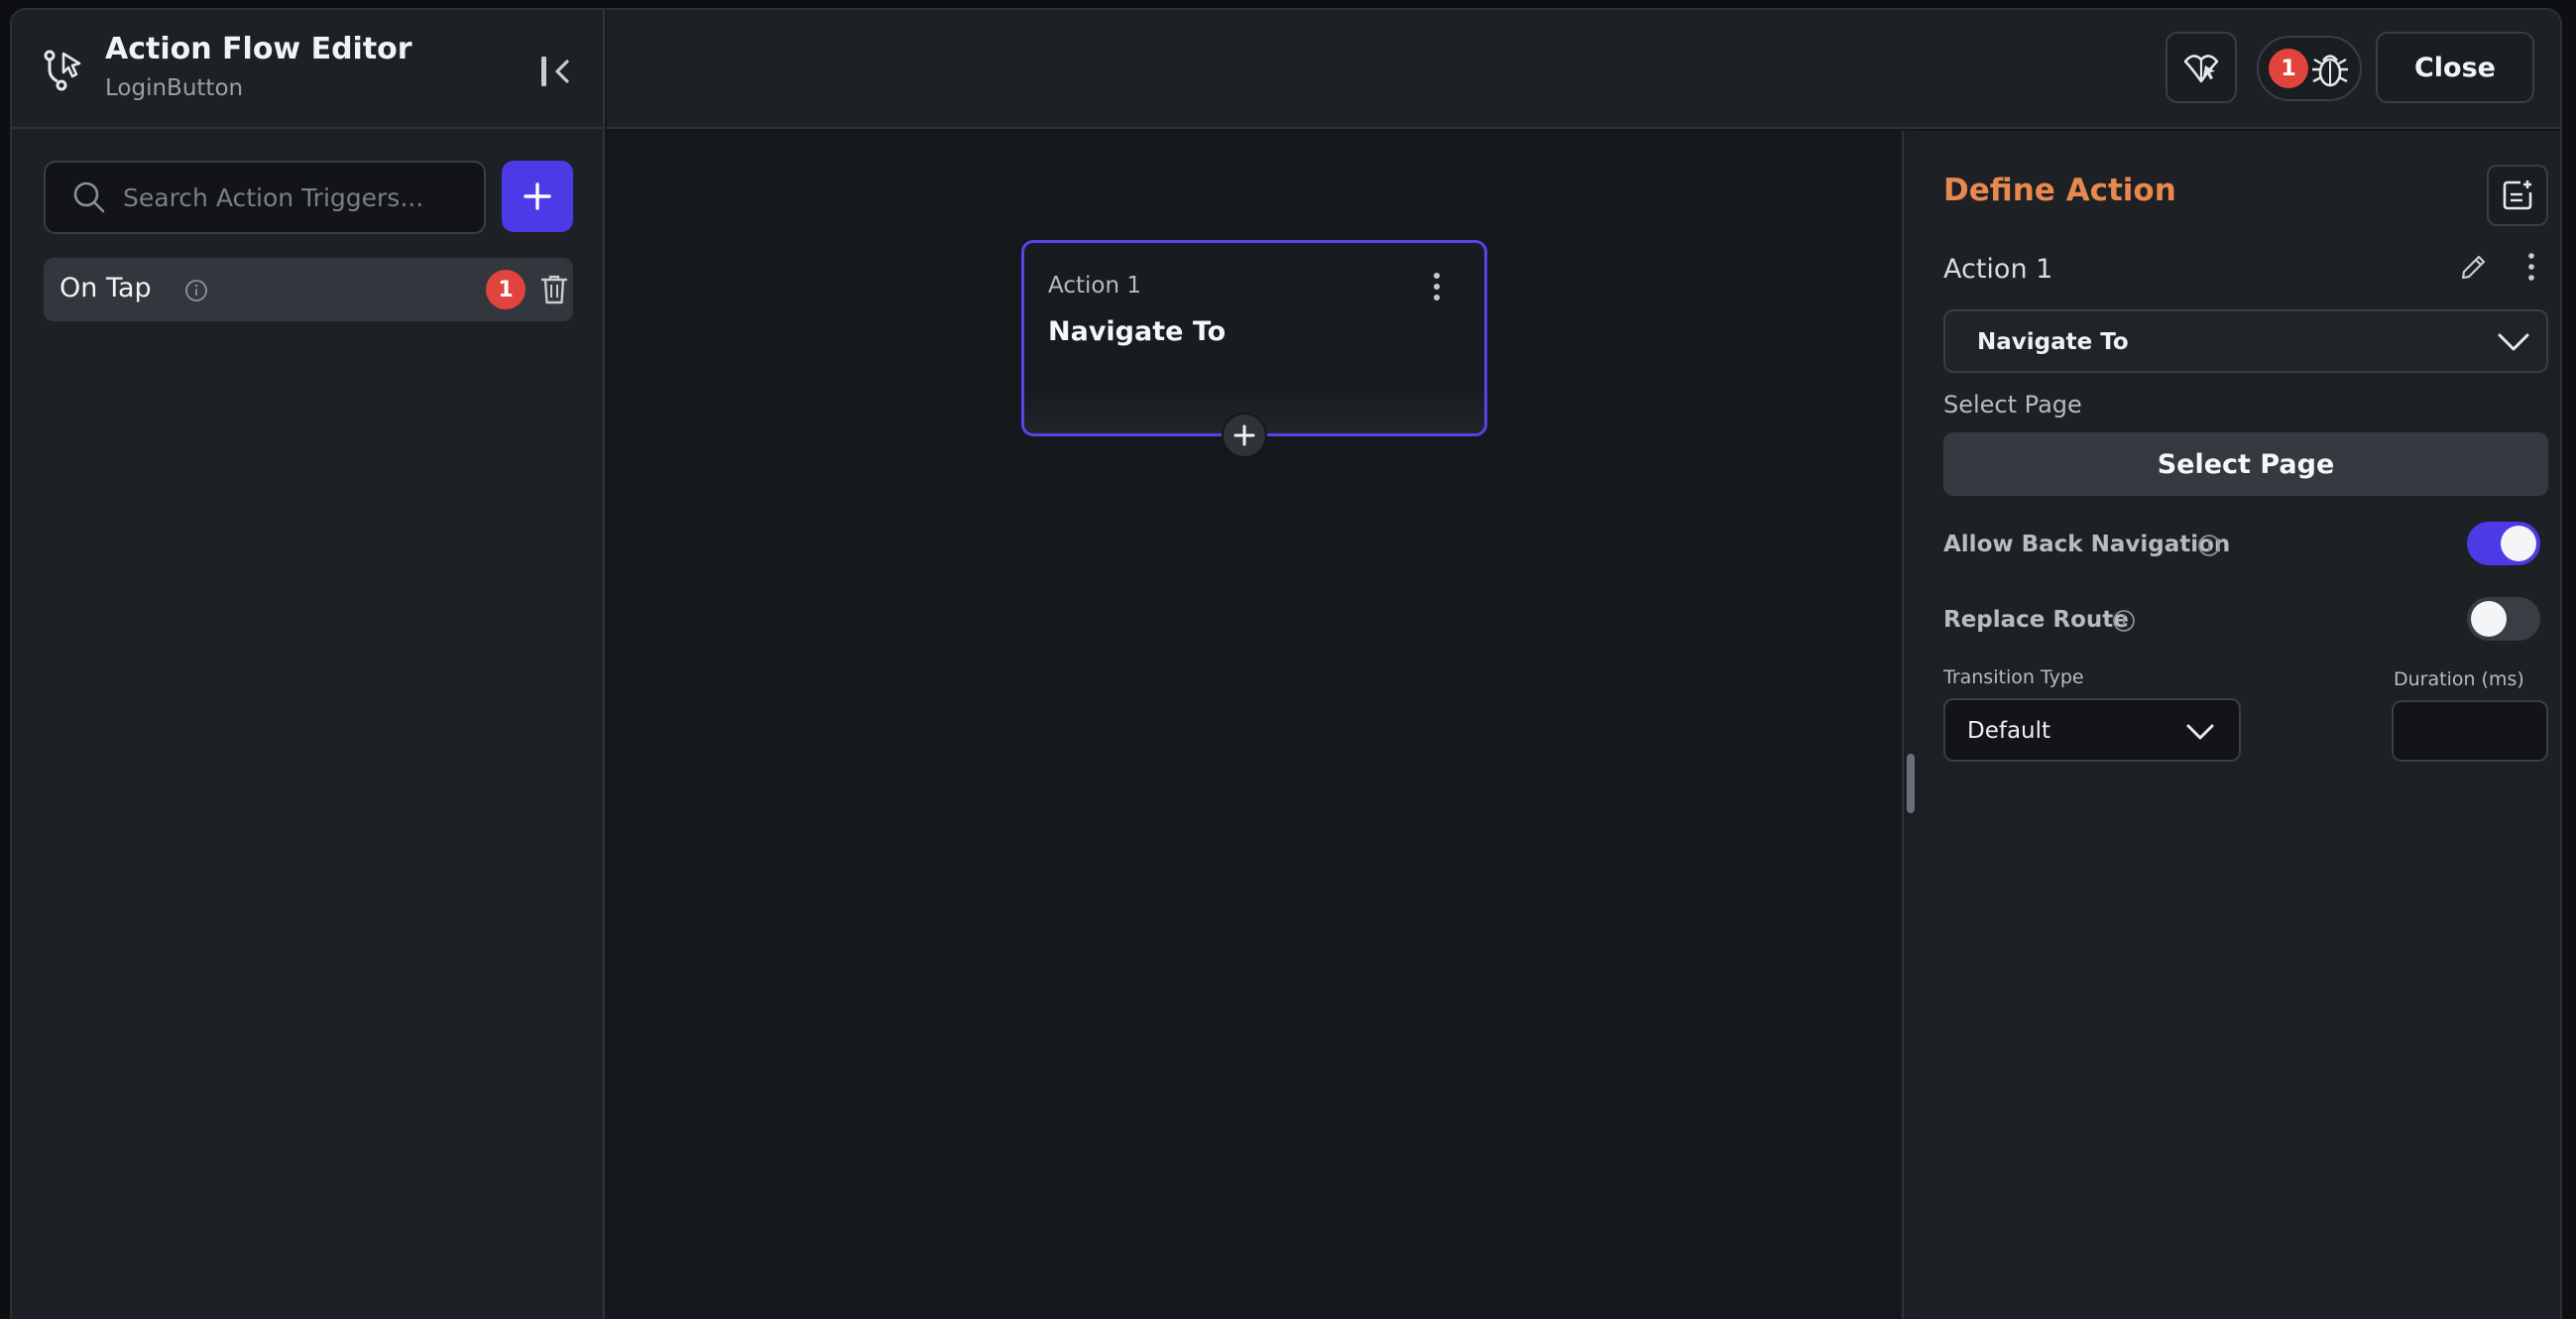 This screenshot has width=2576, height=1319. Describe the element at coordinates (106, 288) in the screenshot. I see `trigger-label: On Tap` at that location.